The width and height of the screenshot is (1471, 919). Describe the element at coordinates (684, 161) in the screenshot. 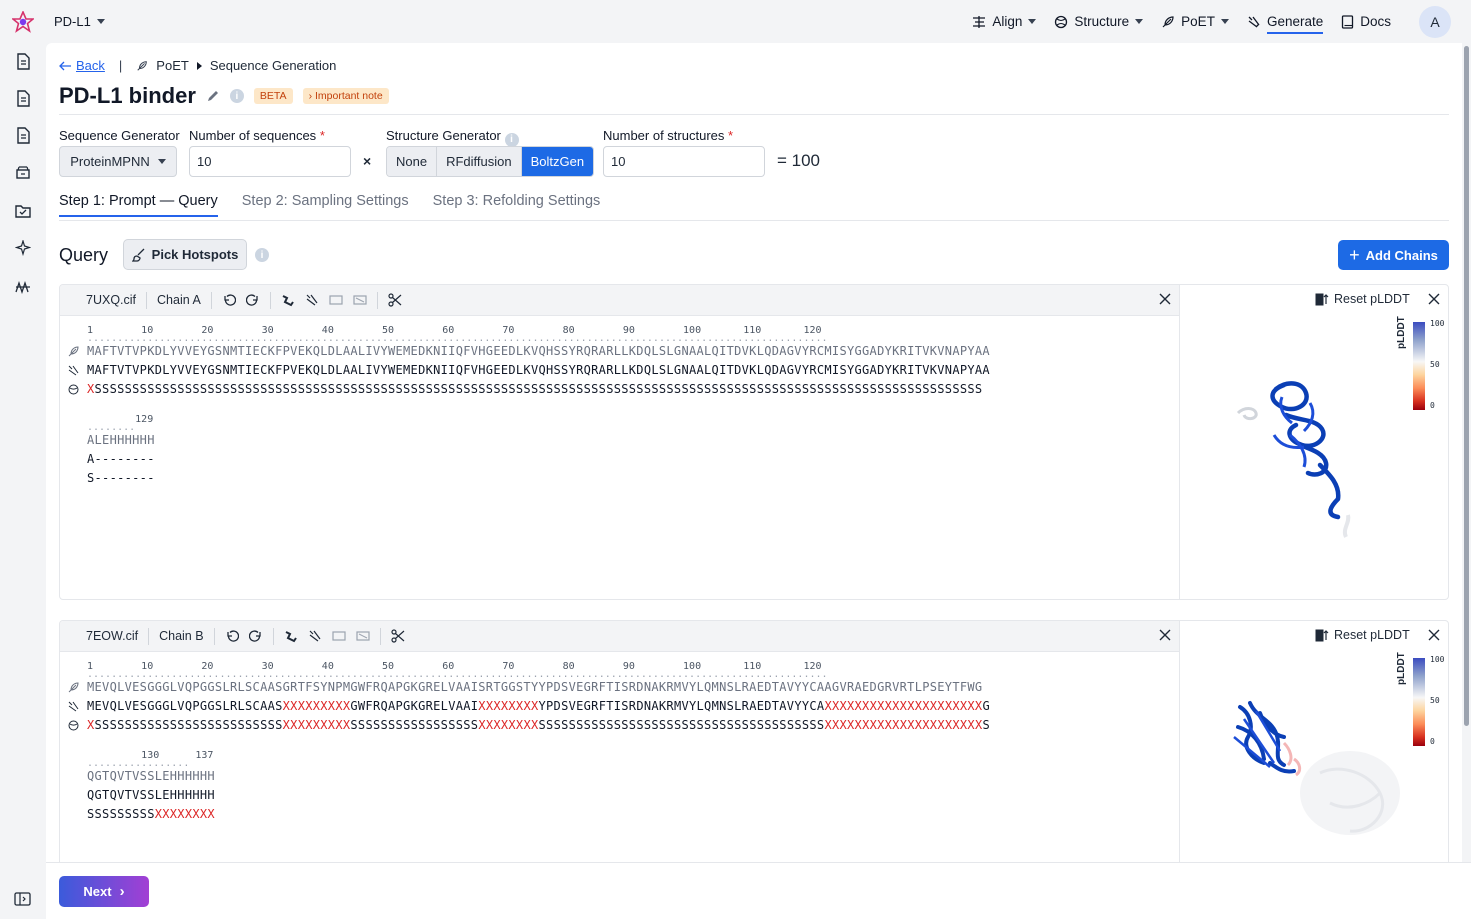

I see `num-structures-input: 10` at that location.